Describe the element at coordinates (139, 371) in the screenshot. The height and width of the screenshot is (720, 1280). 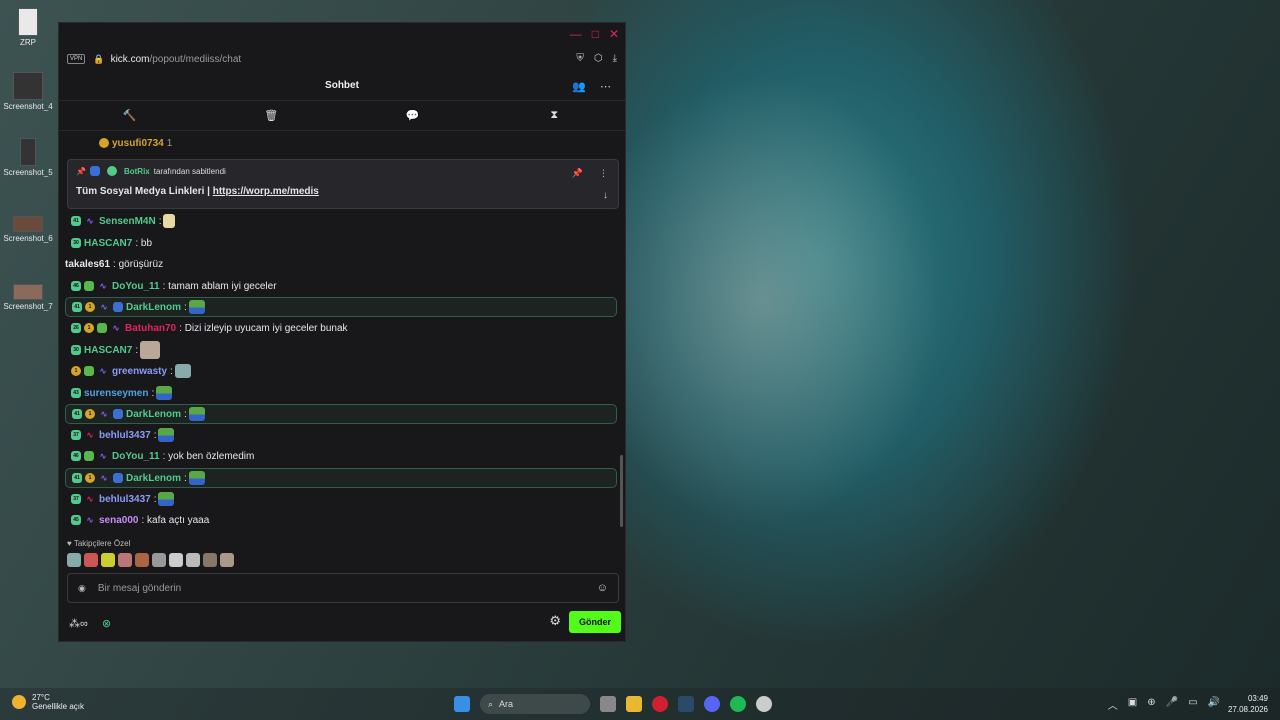
I see `chat-username: greenwasty` at that location.